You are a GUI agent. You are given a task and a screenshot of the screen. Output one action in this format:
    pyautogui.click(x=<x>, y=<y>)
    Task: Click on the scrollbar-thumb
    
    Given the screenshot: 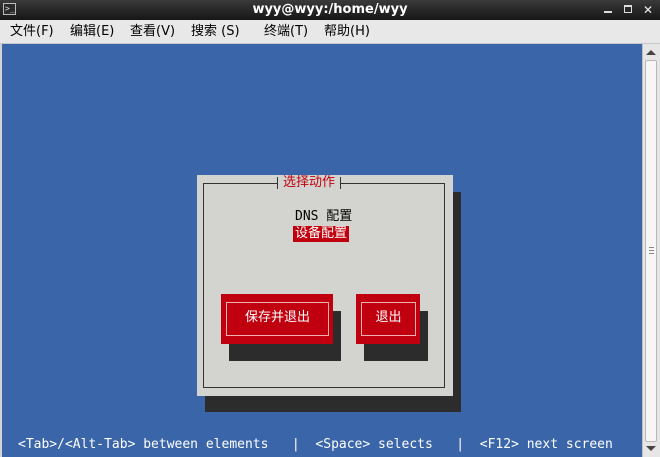 What is the action you would take?
    pyautogui.click(x=651, y=251)
    